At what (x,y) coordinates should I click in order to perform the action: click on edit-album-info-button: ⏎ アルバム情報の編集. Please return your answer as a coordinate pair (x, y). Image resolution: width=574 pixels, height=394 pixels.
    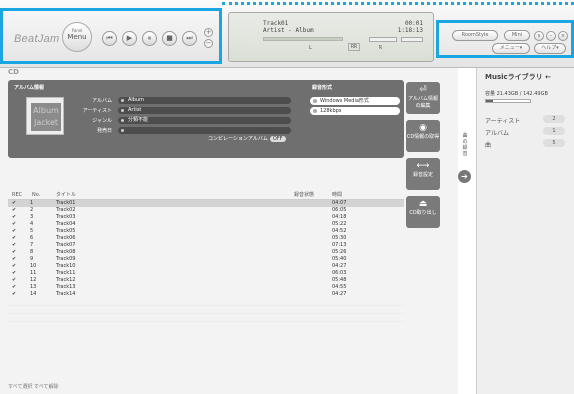
    Looking at the image, I should click on (423, 98).